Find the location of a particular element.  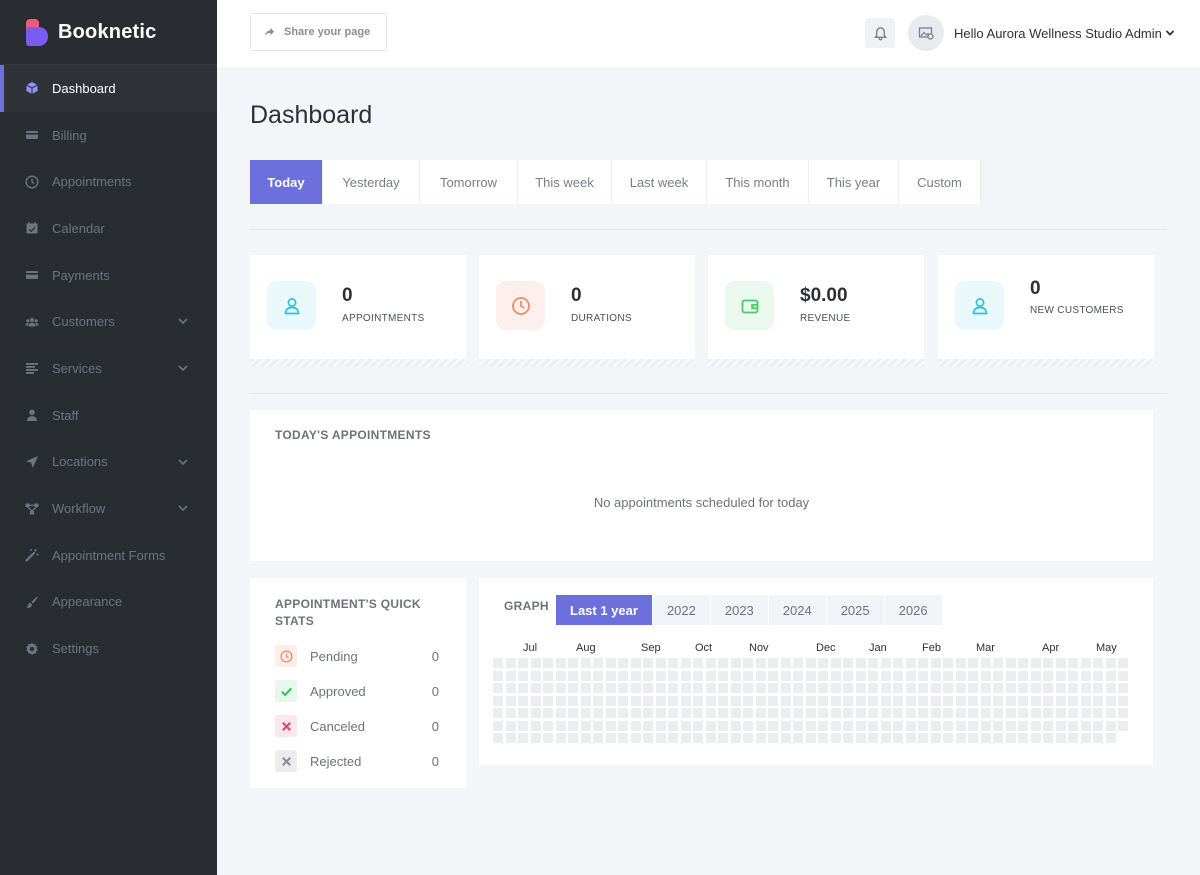

tab-tomorrow: Tomorrow is located at coordinates (469, 182).